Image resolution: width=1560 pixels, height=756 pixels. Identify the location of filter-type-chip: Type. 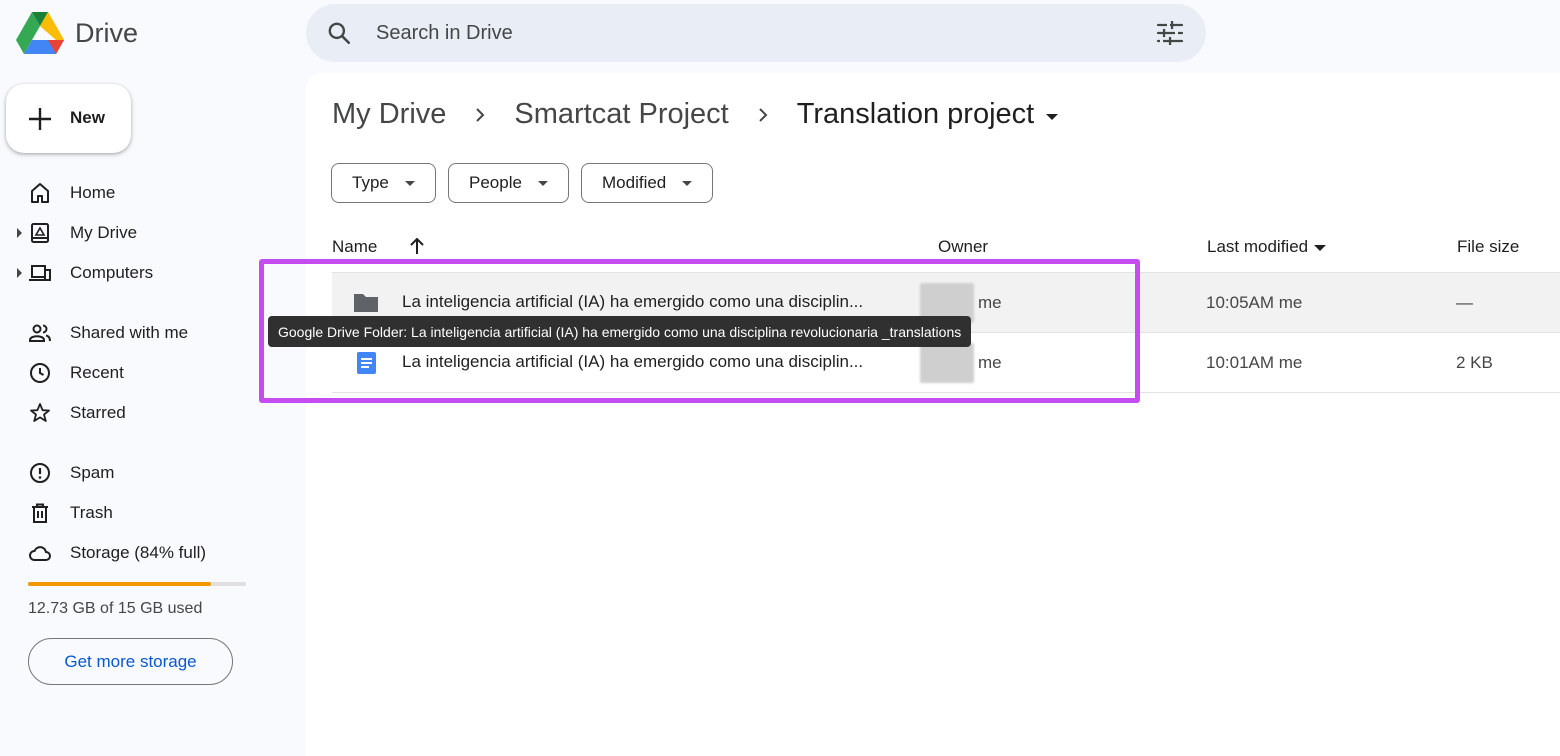
(383, 183).